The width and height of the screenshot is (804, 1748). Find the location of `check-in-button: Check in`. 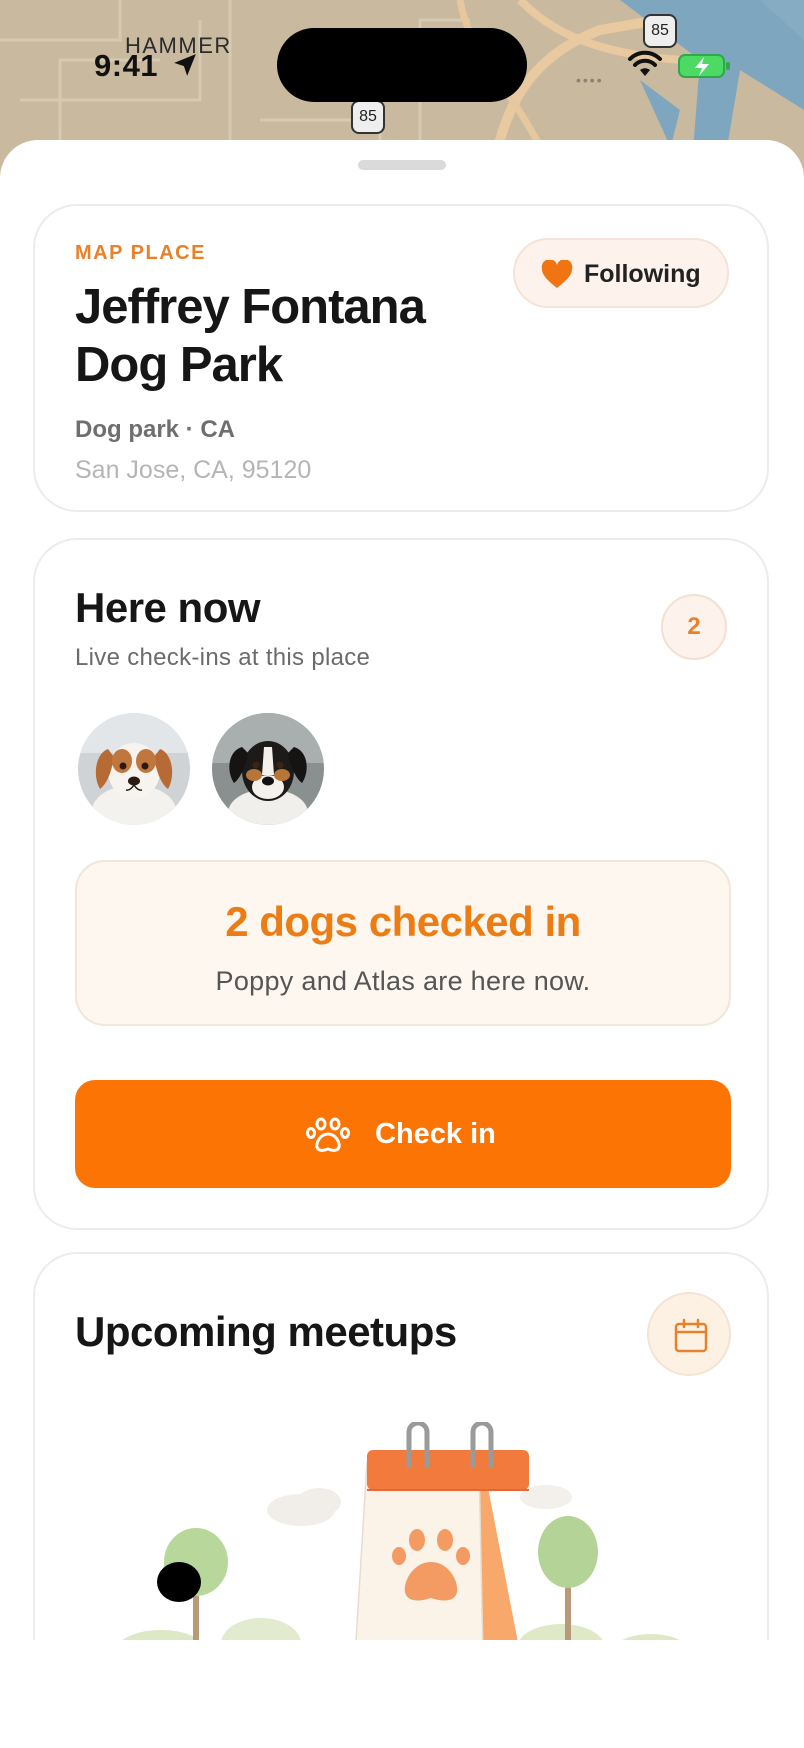

check-in-button: Check in is located at coordinates (403, 1134).